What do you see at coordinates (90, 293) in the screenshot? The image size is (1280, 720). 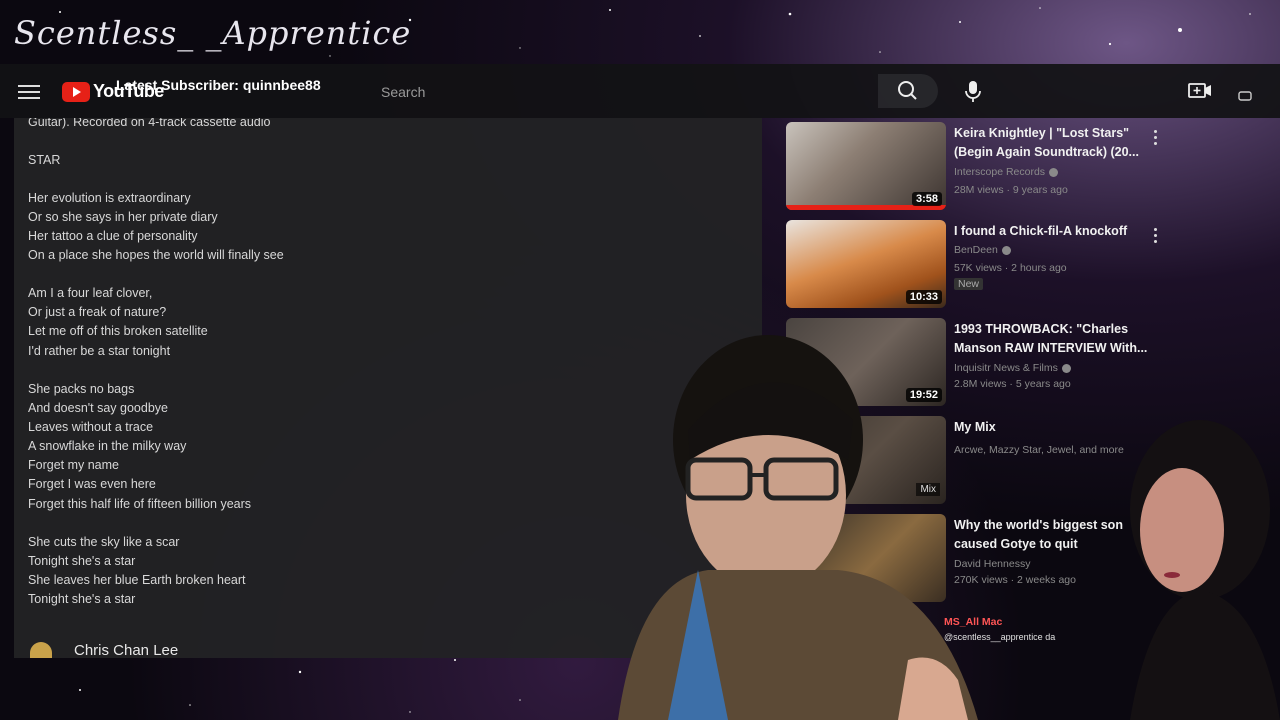 I see `description-line: Am I a four leaf clover,` at bounding box center [90, 293].